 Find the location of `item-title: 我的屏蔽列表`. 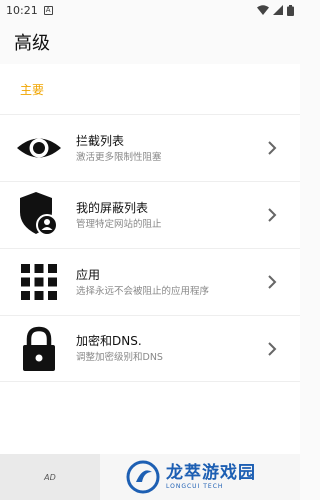

item-title: 我的屏蔽列表 is located at coordinates (112, 207).